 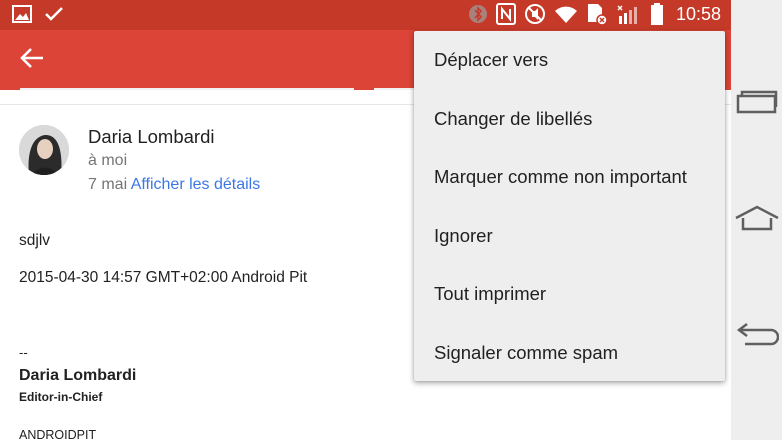 I want to click on navigation-bar, so click(x=756, y=220).